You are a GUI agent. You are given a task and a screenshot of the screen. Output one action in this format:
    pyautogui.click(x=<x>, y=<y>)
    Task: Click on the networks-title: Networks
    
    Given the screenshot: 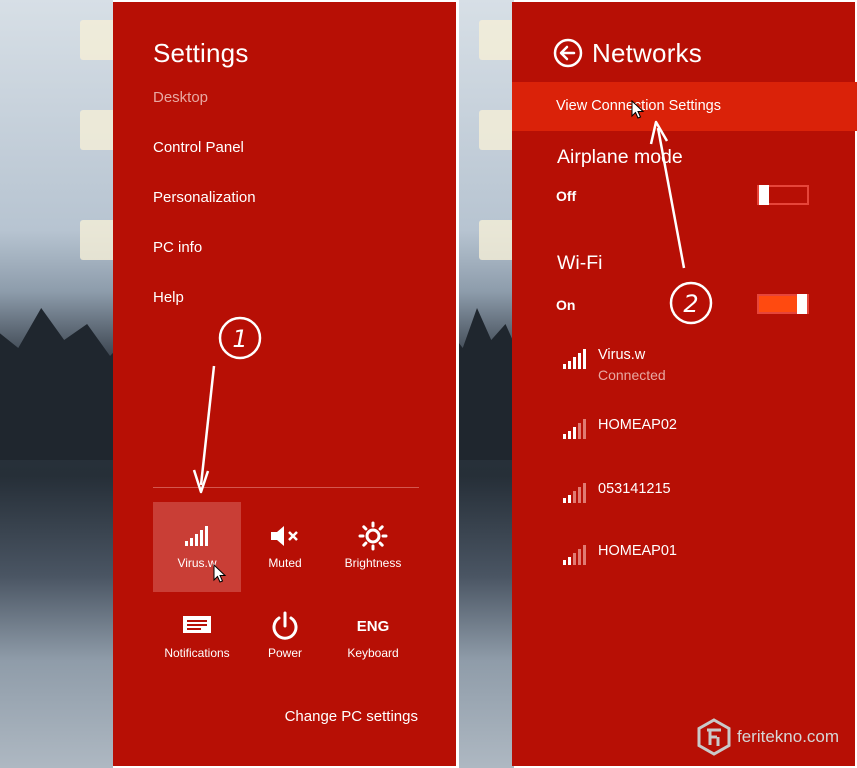 What is the action you would take?
    pyautogui.click(x=647, y=53)
    